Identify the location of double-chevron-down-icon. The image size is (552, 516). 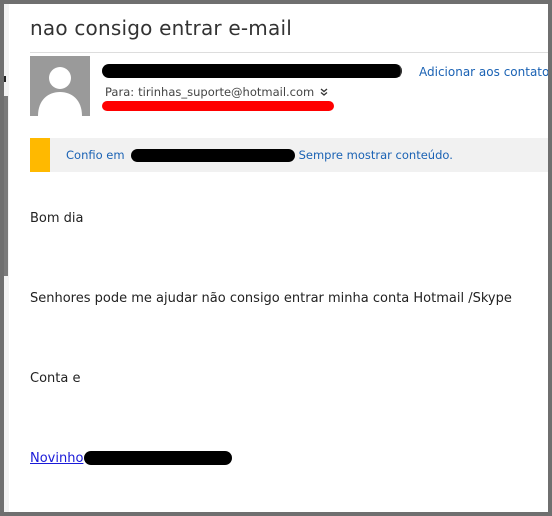
(324, 93).